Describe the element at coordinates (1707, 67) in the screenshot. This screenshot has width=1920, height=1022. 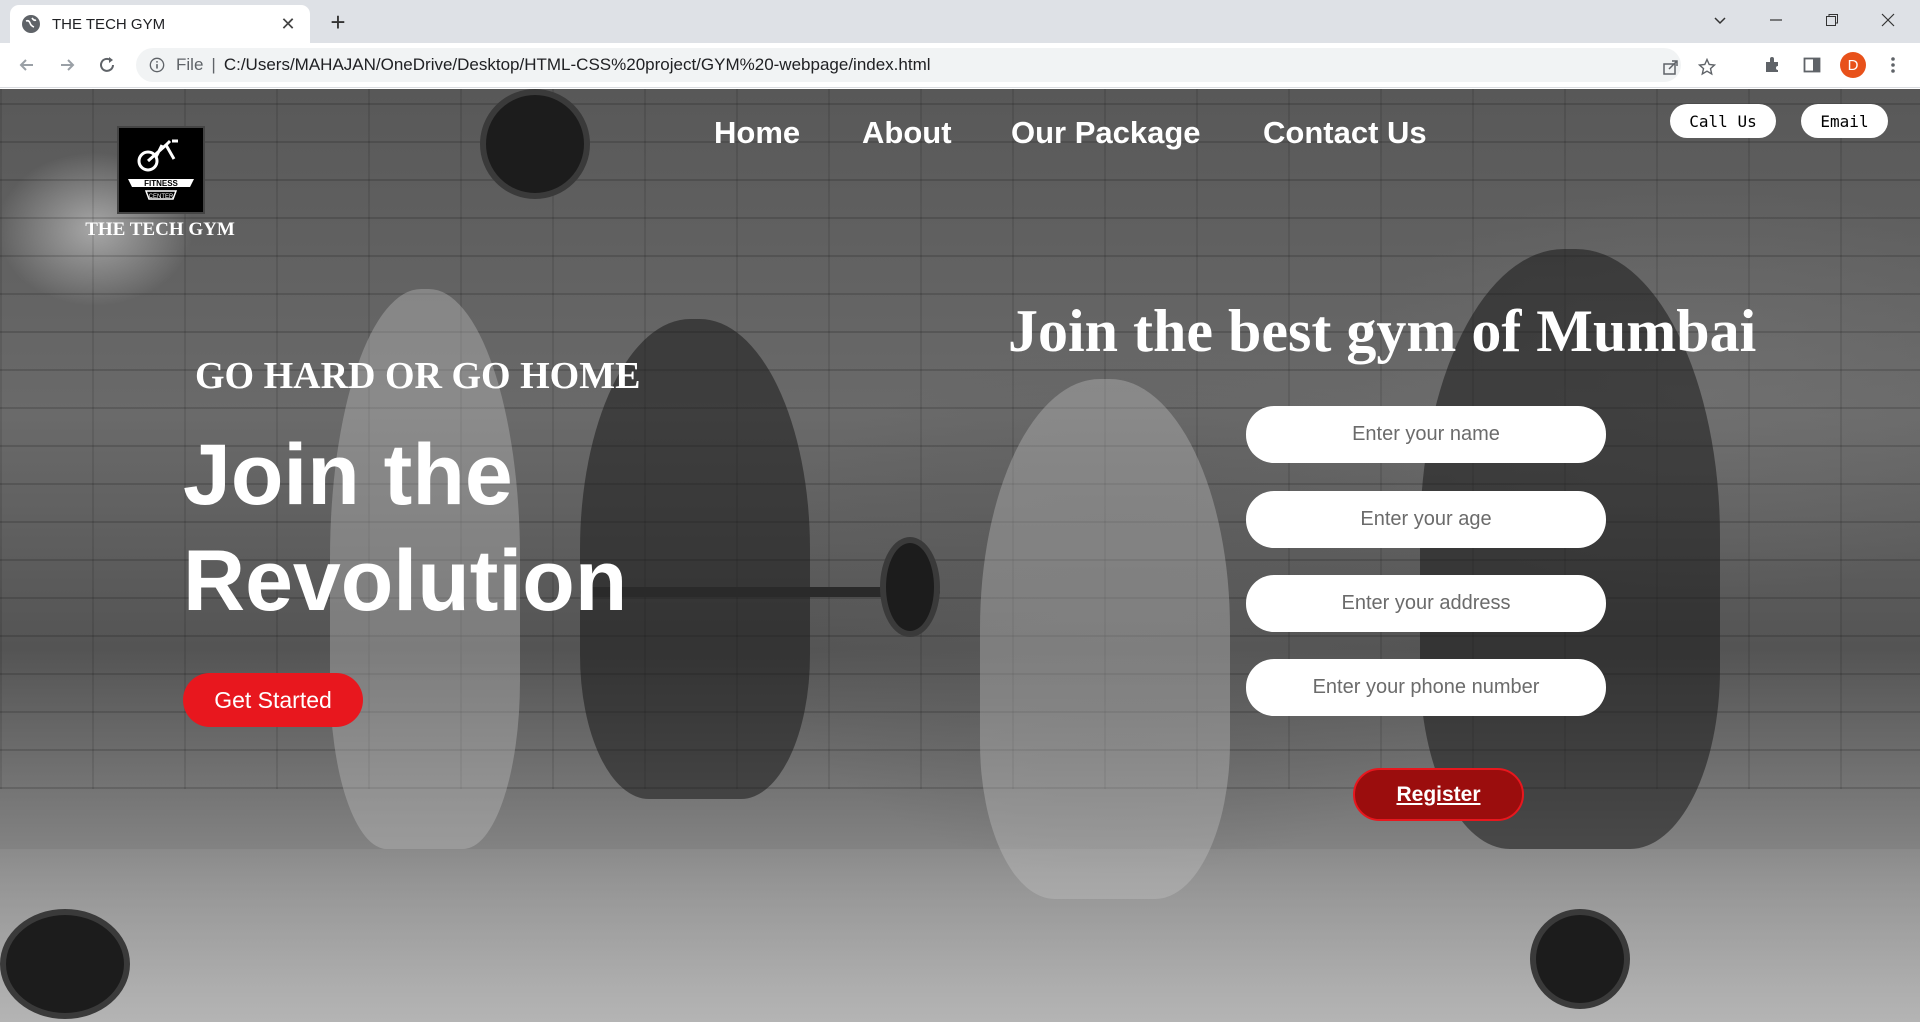
I see `bookmark-star-icon` at that location.